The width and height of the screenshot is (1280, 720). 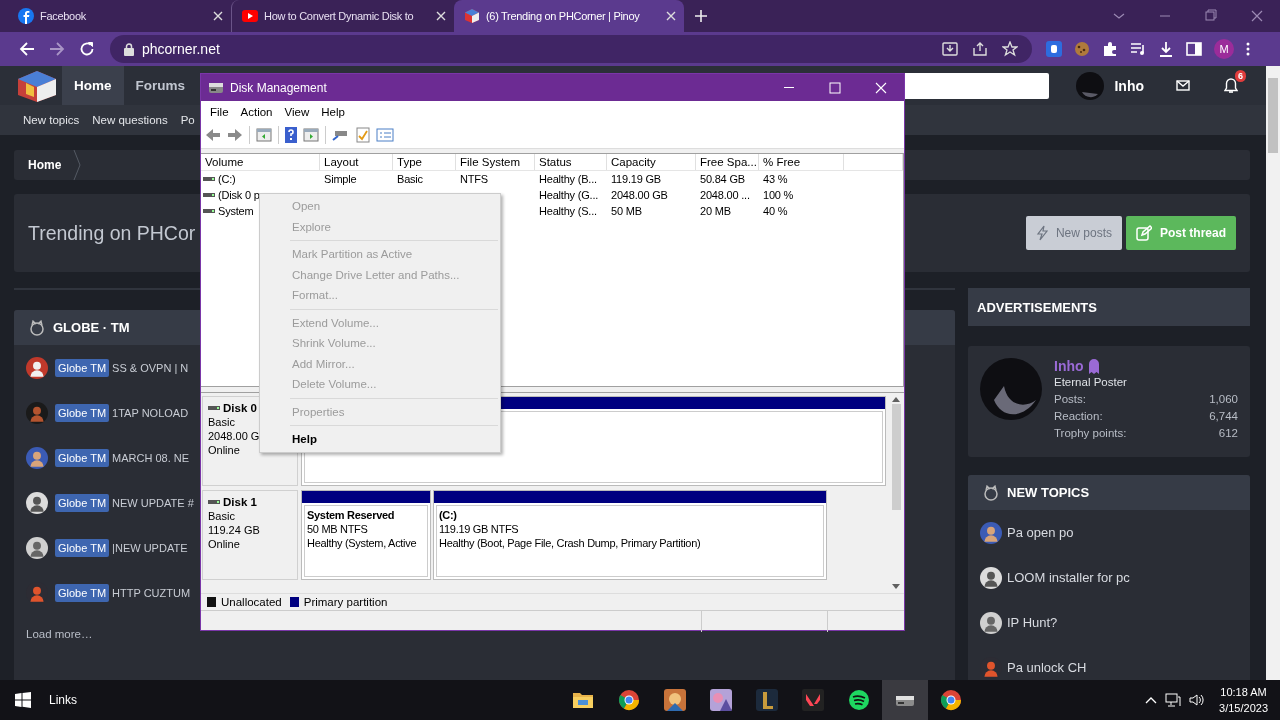 What do you see at coordinates (45, 165) in the screenshot?
I see `breadcrumb-link: Home` at bounding box center [45, 165].